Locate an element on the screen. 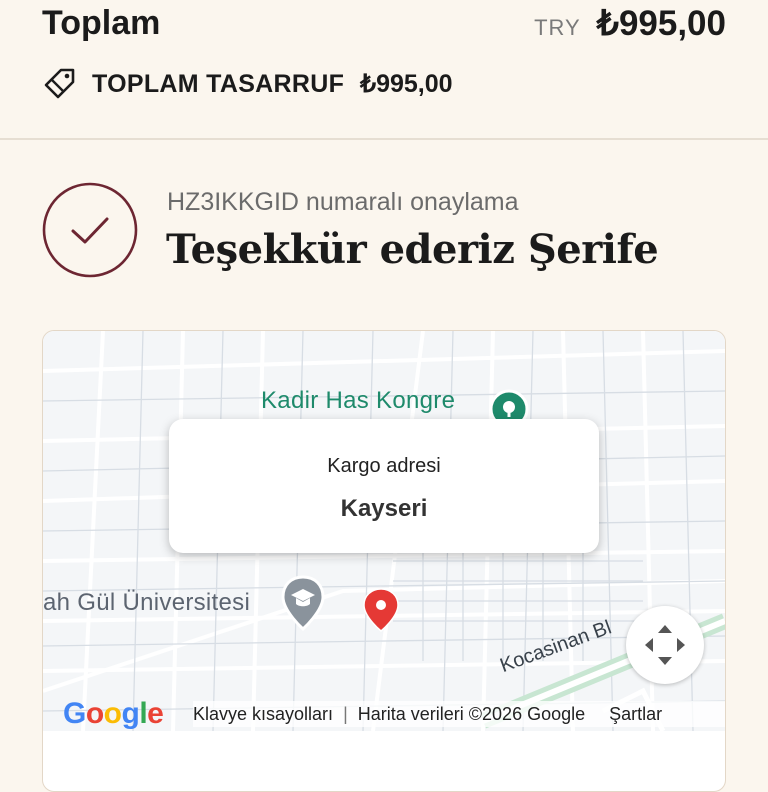 This screenshot has height=792, width=768. google-logo-letter: l is located at coordinates (143, 713).